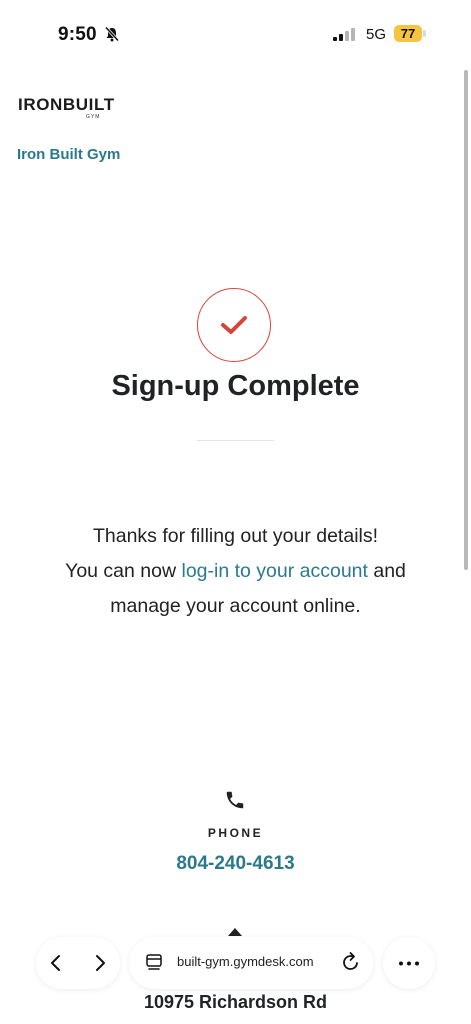  What do you see at coordinates (408, 33) in the screenshot?
I see `battery-level: 77` at bounding box center [408, 33].